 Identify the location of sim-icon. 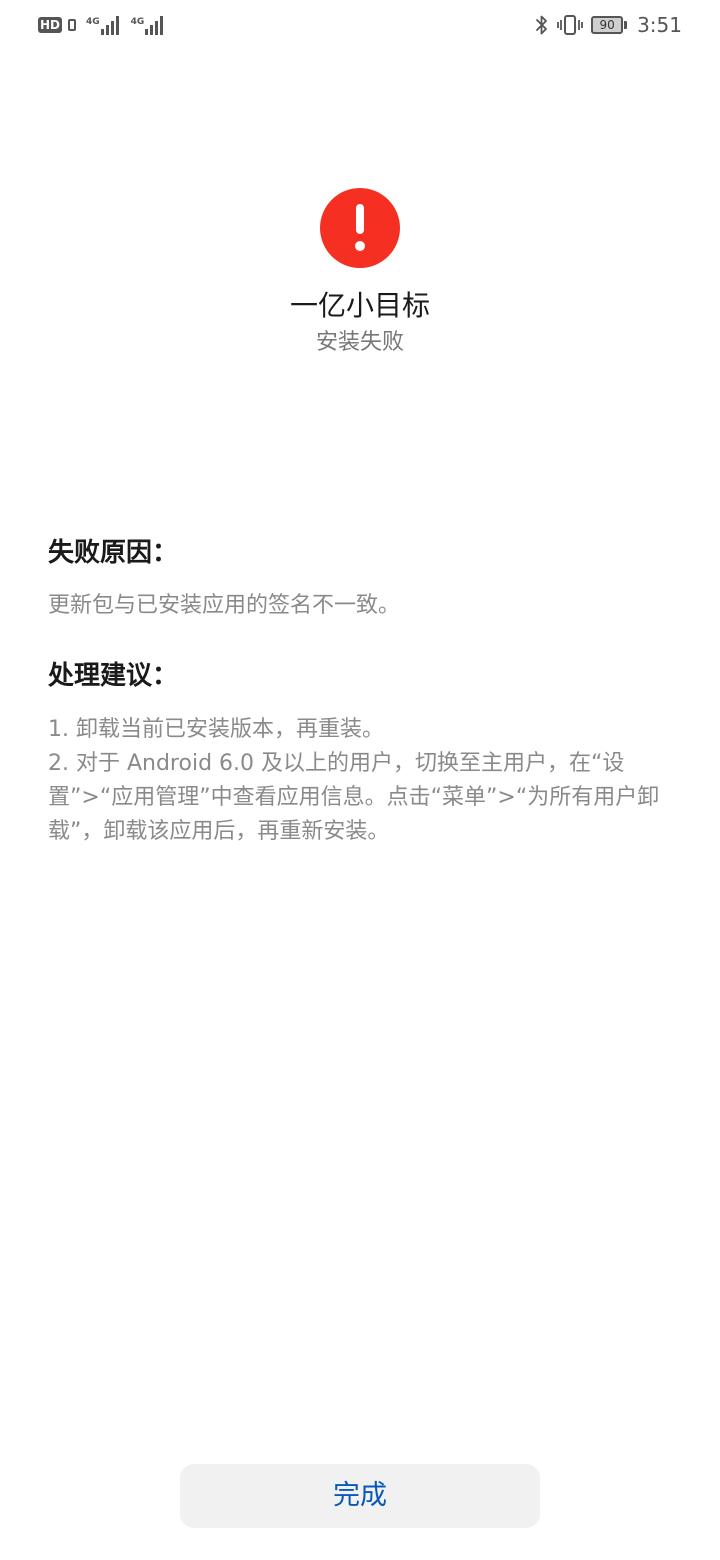
(72, 25).